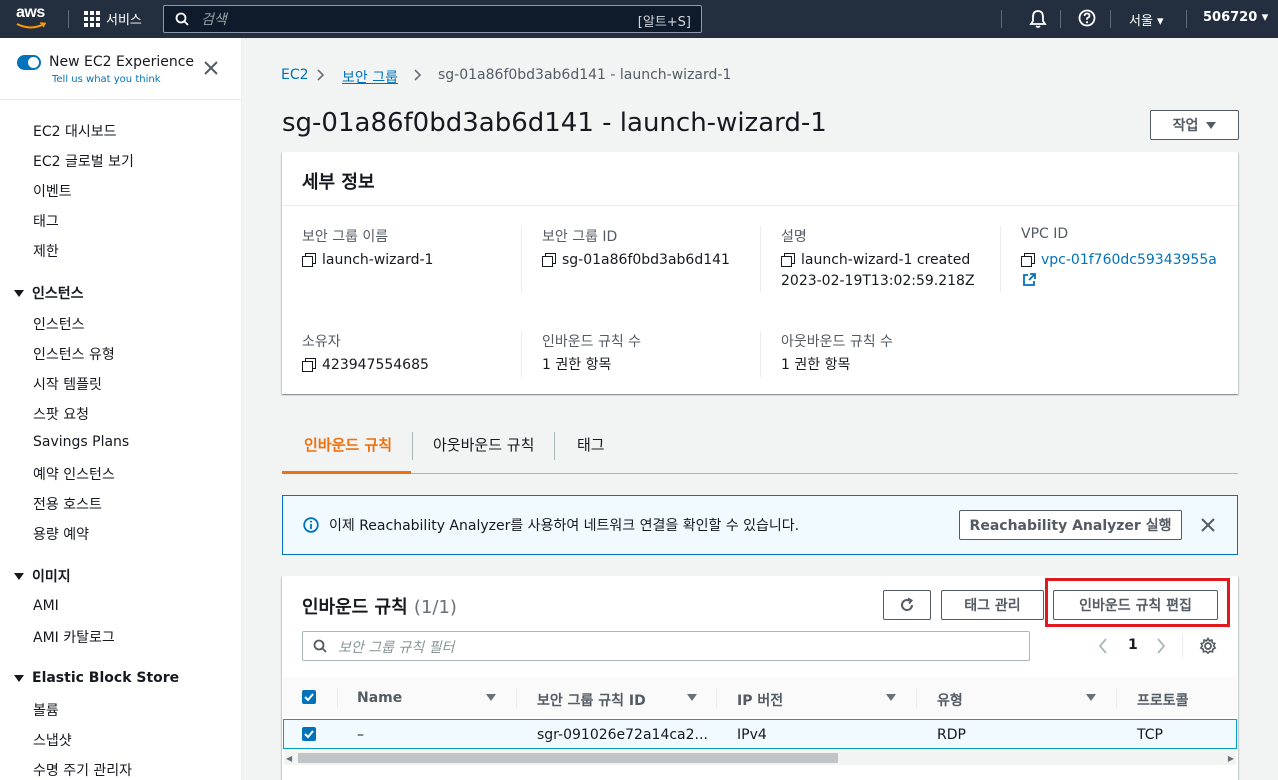 The image size is (1278, 780). What do you see at coordinates (320, 646) in the screenshot?
I see `search-icon` at bounding box center [320, 646].